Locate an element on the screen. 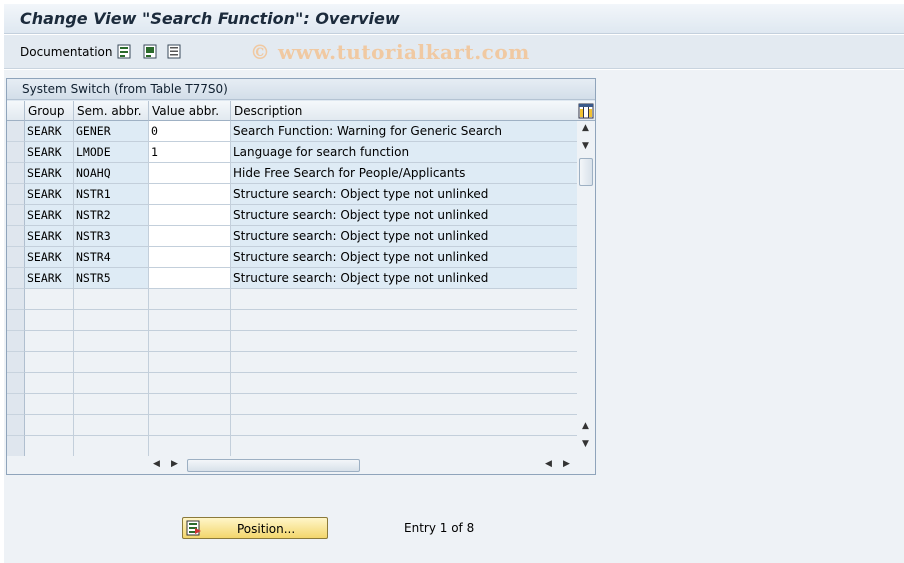  table-row-sem-abbr: NOAHQ is located at coordinates (111, 173).